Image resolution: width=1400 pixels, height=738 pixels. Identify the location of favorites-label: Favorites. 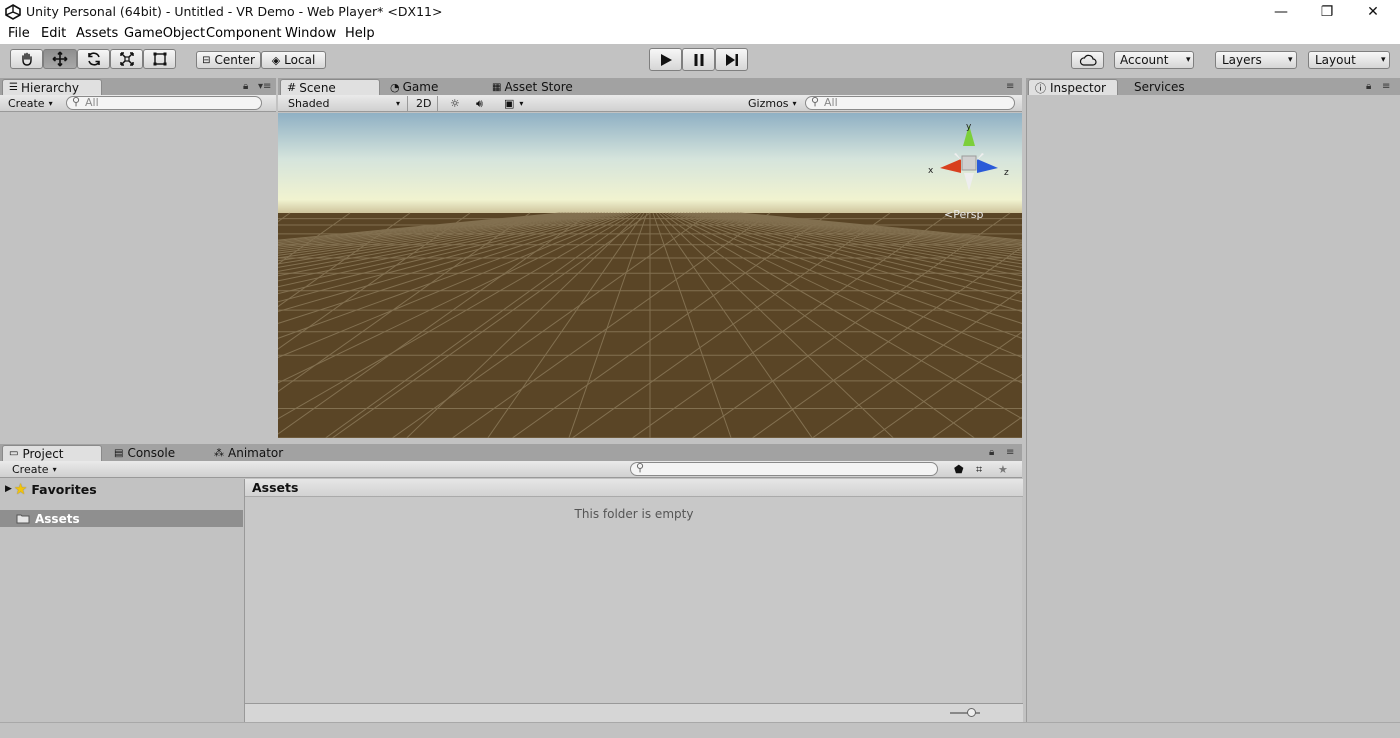
(64, 489).